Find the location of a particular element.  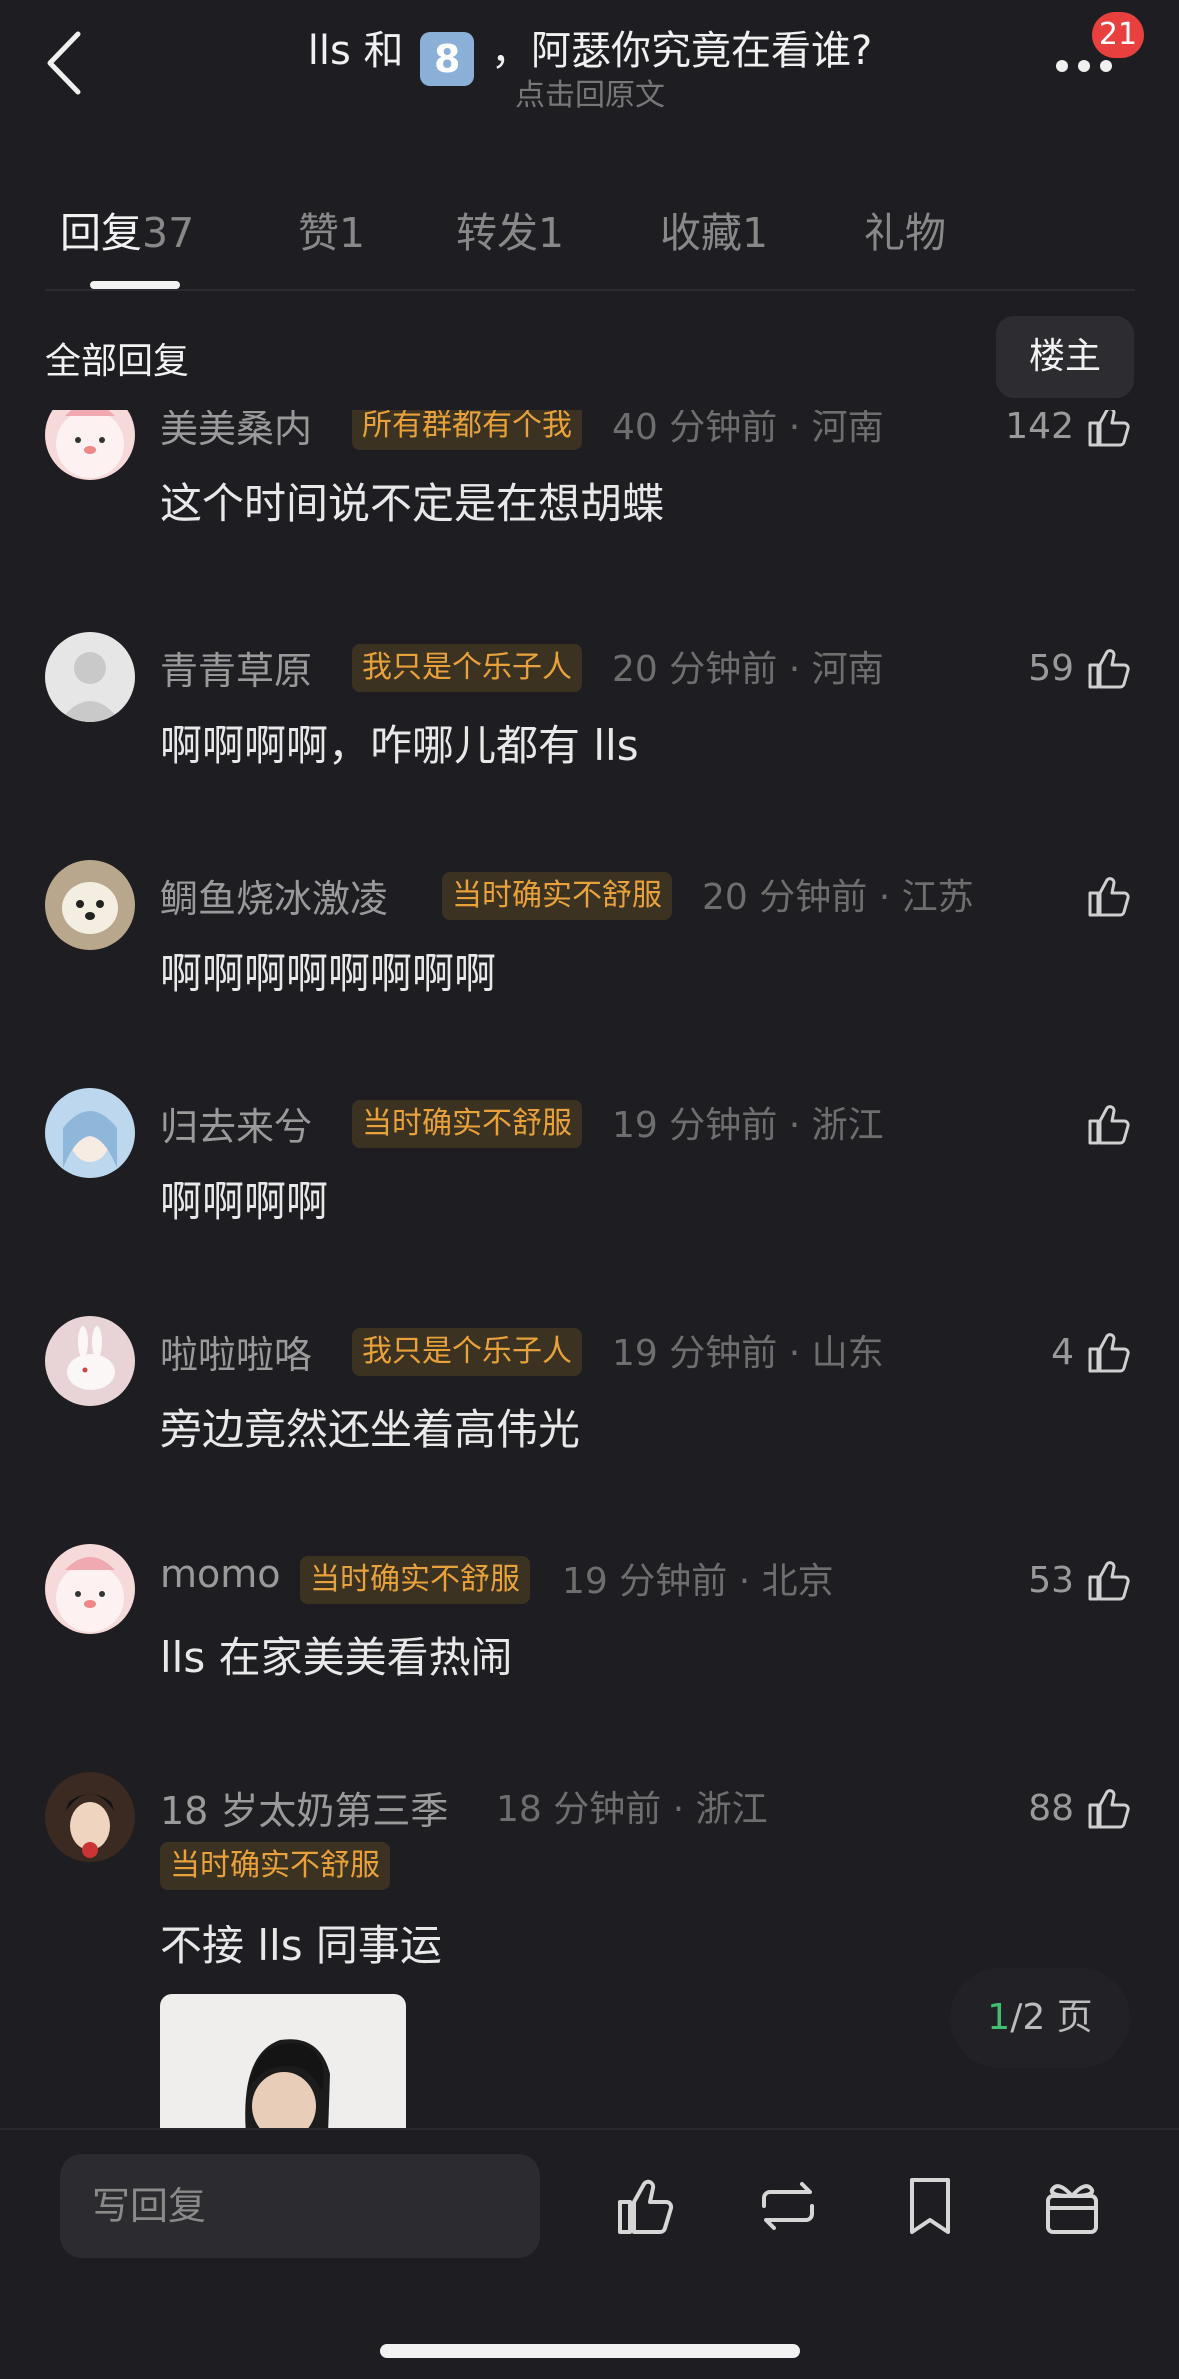

like-icon is located at coordinates (646, 2206).